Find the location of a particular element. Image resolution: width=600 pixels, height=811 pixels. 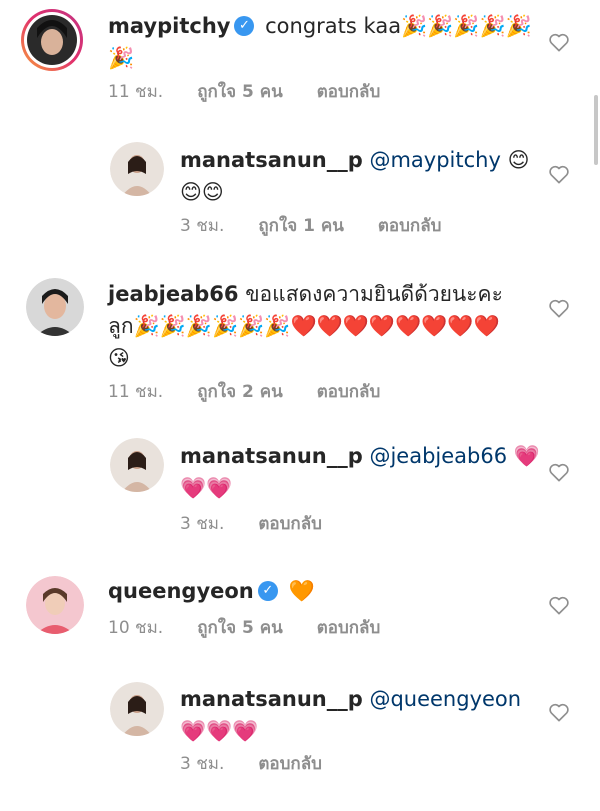

comment-text: congrats kaa is located at coordinates (333, 26).